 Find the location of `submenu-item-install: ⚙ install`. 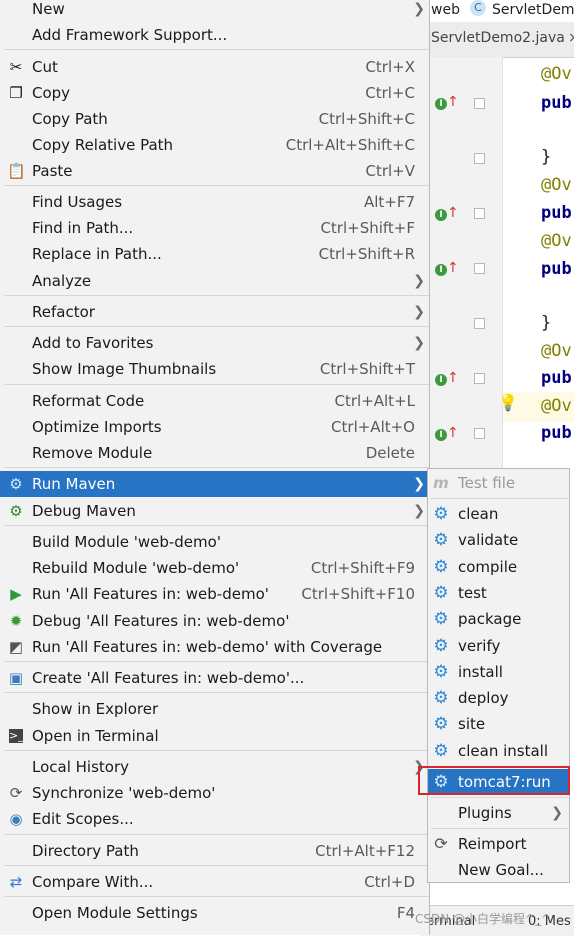

submenu-item-install: ⚙ install is located at coordinates (498, 672).